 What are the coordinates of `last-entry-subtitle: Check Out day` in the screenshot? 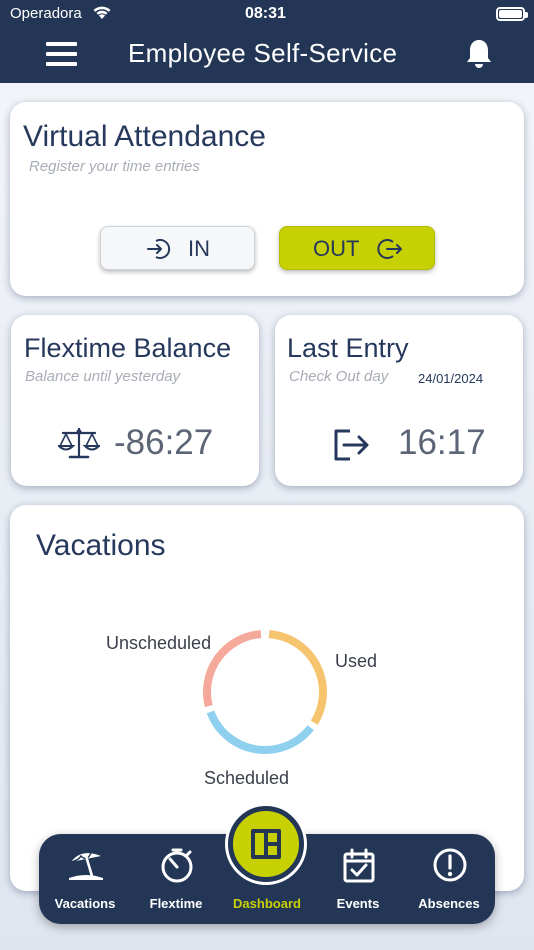 It's located at (339, 376).